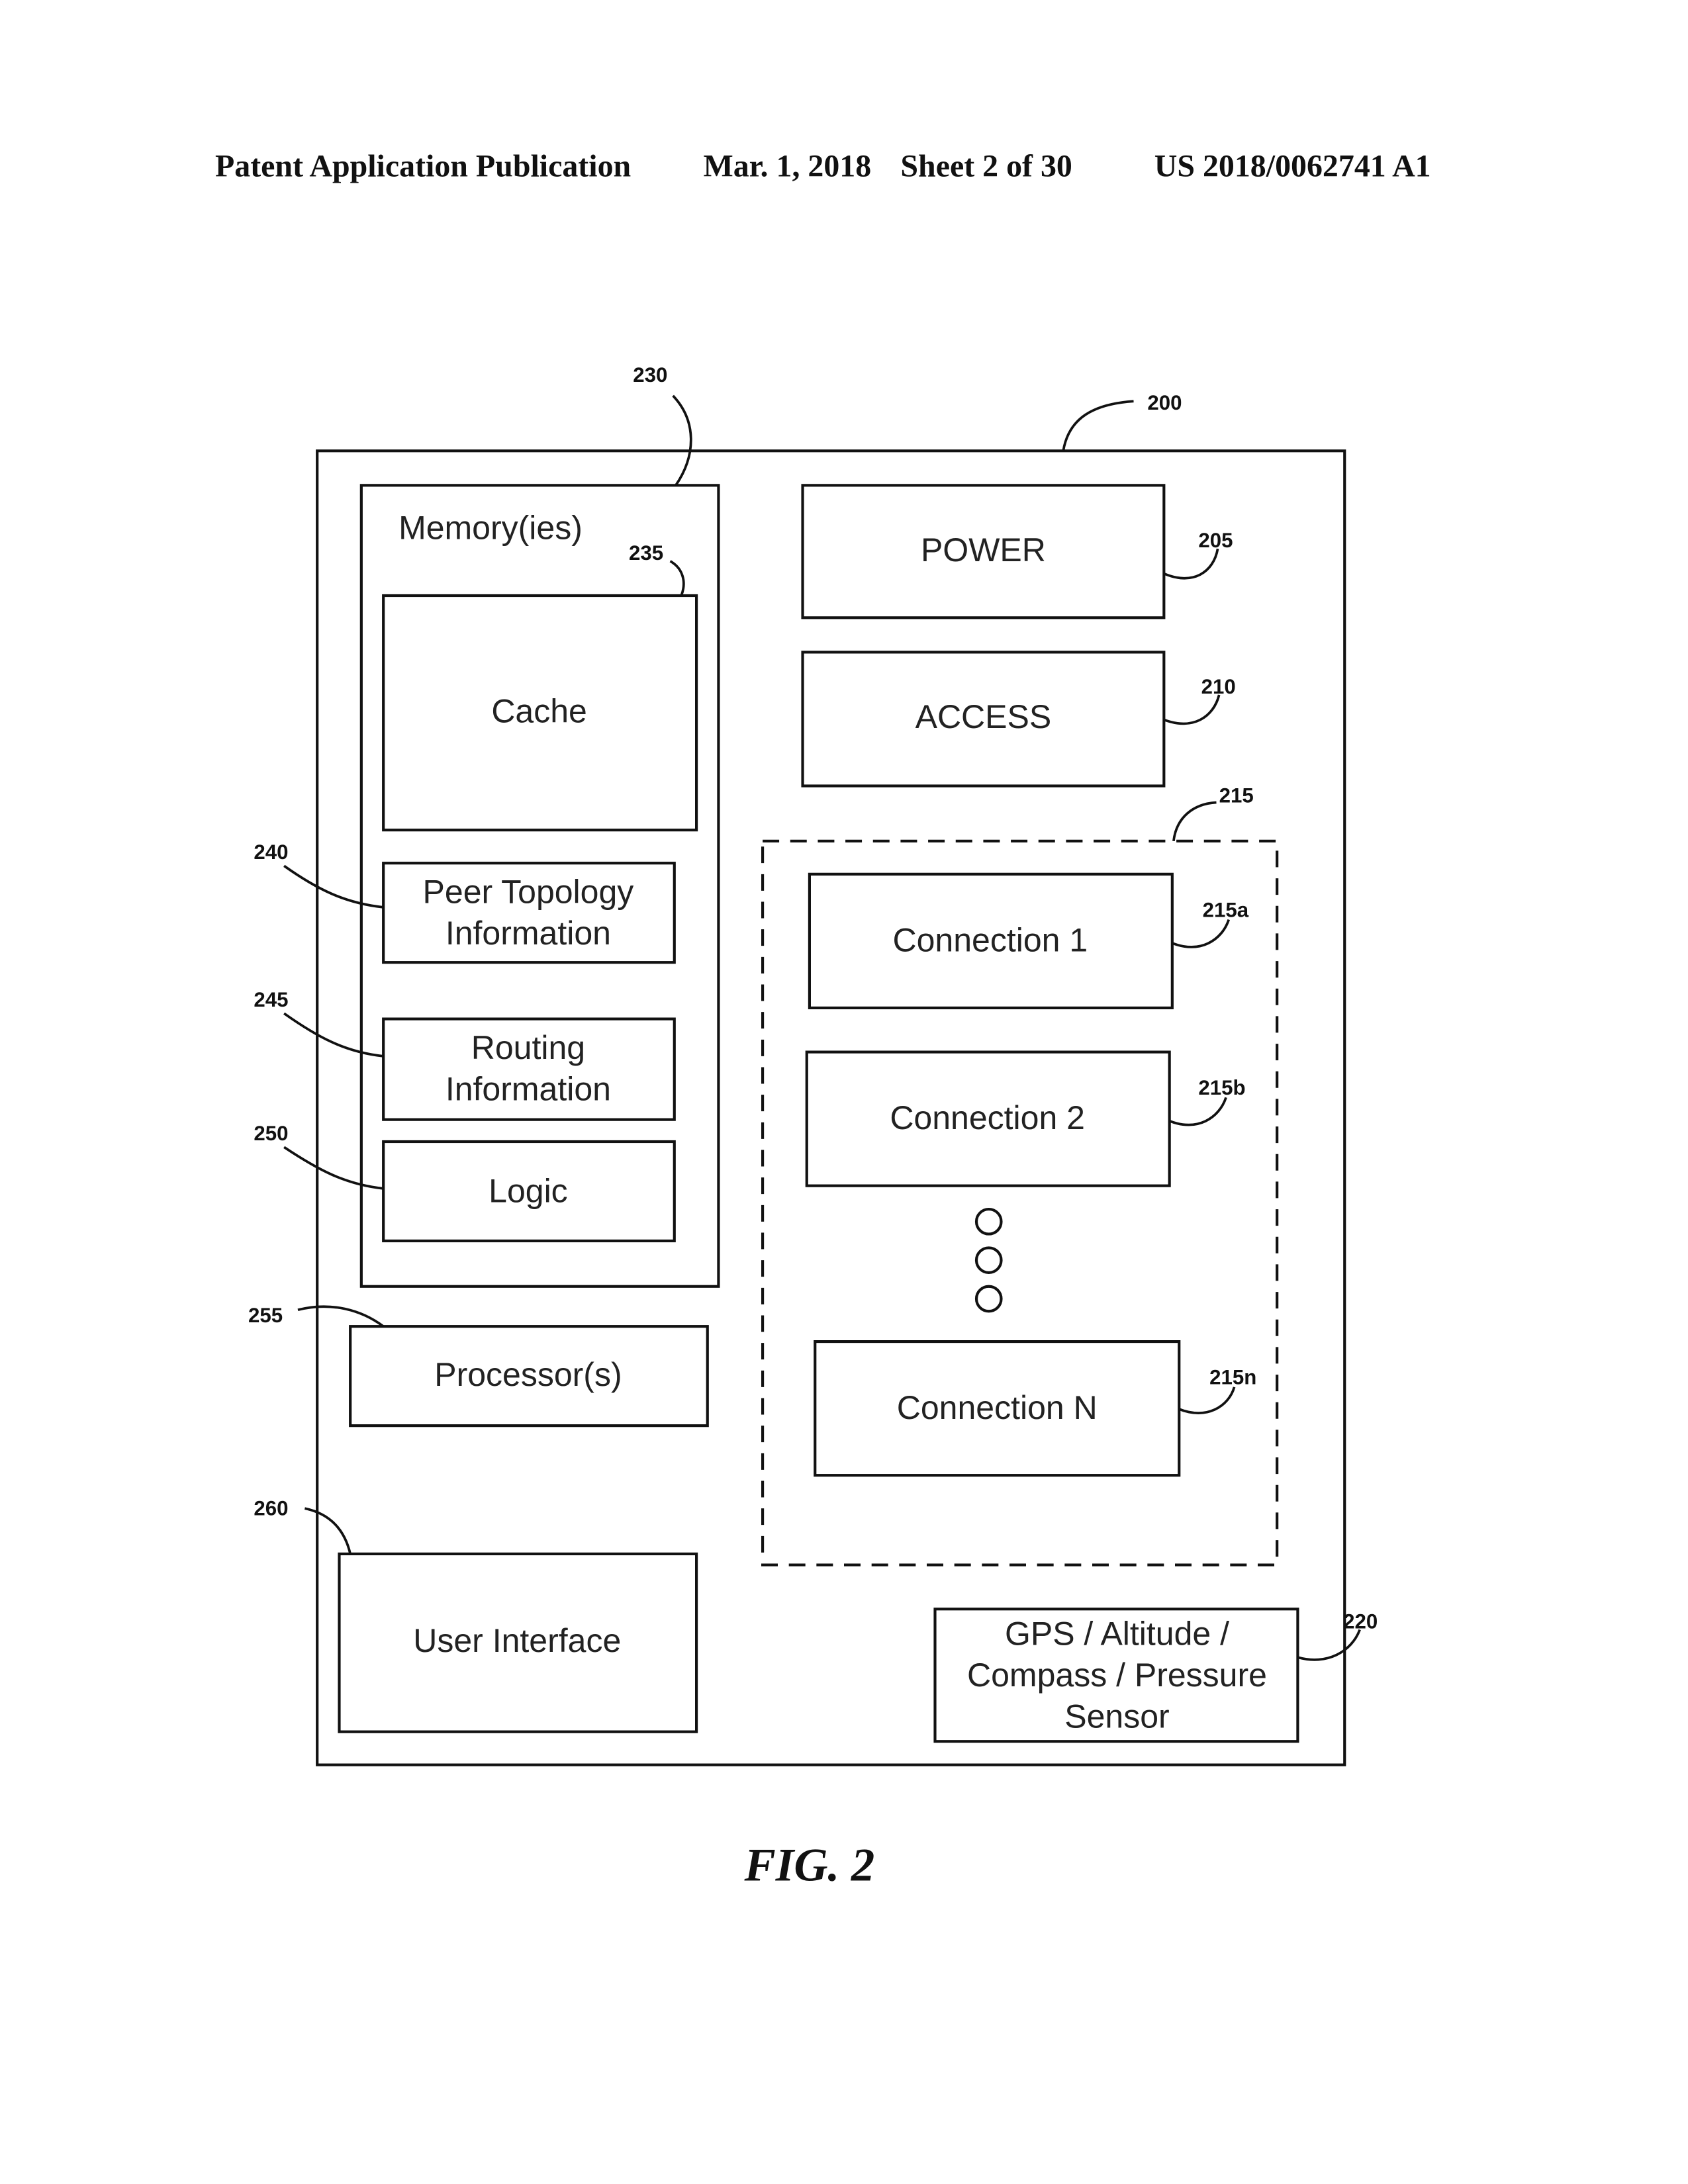  Describe the element at coordinates (528, 893) in the screenshot. I see `peer-topology-line-1: Peer Topology` at that location.